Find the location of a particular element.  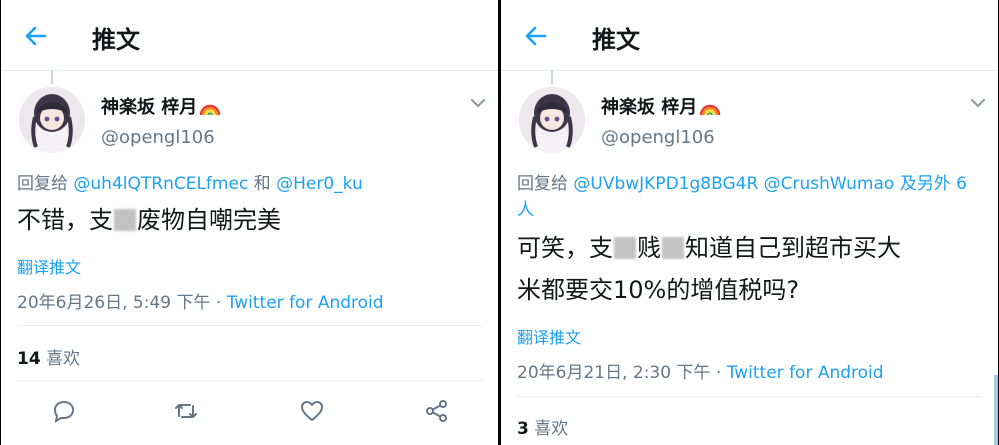

reply-to-line: 回复给 @UVbwJKPD1g8BG4R @CrushWumao 及另外 6 人 is located at coordinates (750, 197).